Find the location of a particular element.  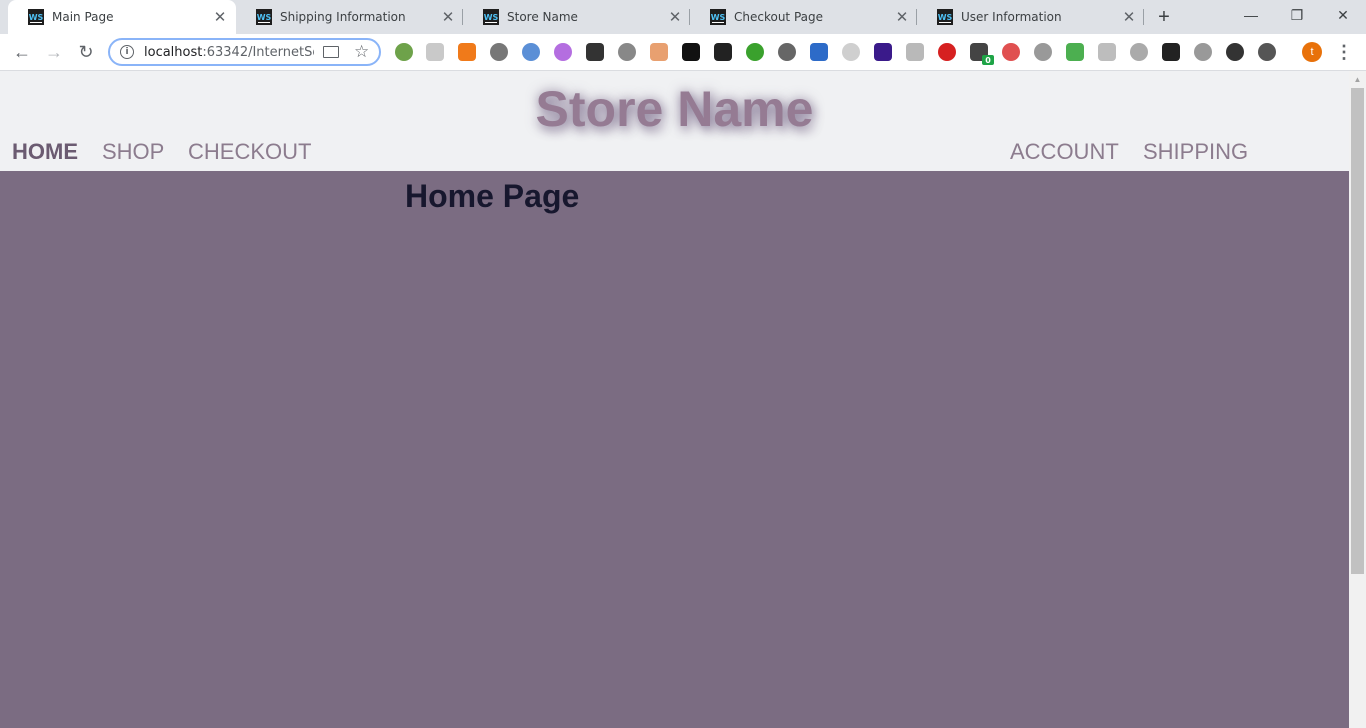

reload-button: ↻ is located at coordinates (86, 52).